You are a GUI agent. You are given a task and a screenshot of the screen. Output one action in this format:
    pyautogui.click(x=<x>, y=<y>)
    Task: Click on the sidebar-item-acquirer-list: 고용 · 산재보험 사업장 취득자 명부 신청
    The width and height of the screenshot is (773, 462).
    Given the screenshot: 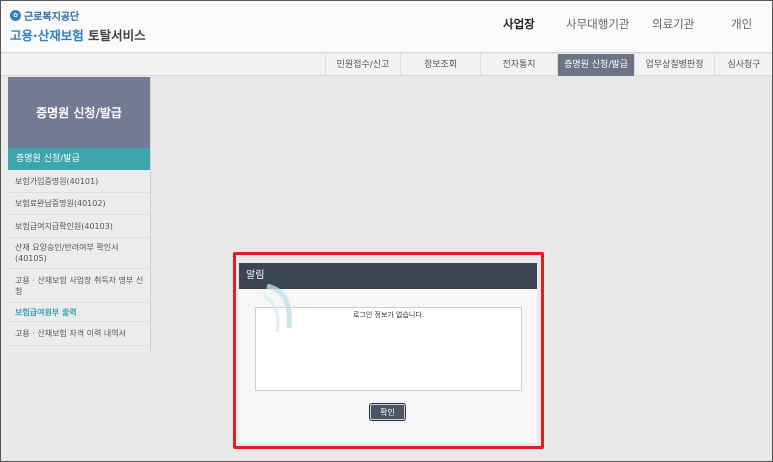 What is the action you would take?
    pyautogui.click(x=79, y=286)
    